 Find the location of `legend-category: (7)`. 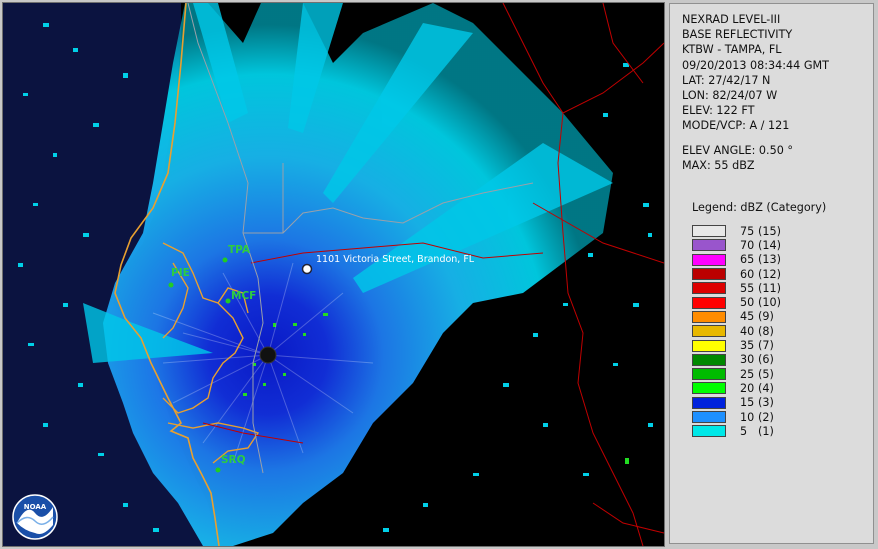

legend-category: (7) is located at coordinates (766, 346).